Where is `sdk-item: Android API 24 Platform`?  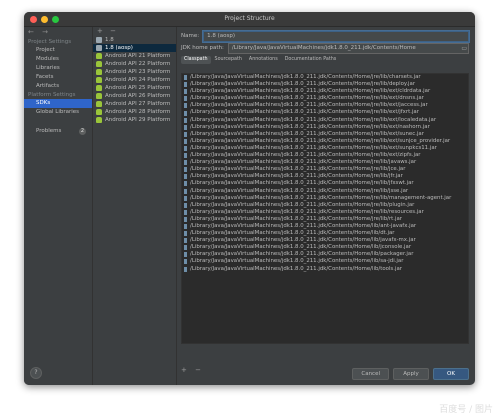
sdk-item: Android API 24 Platform is located at coordinates (134, 80).